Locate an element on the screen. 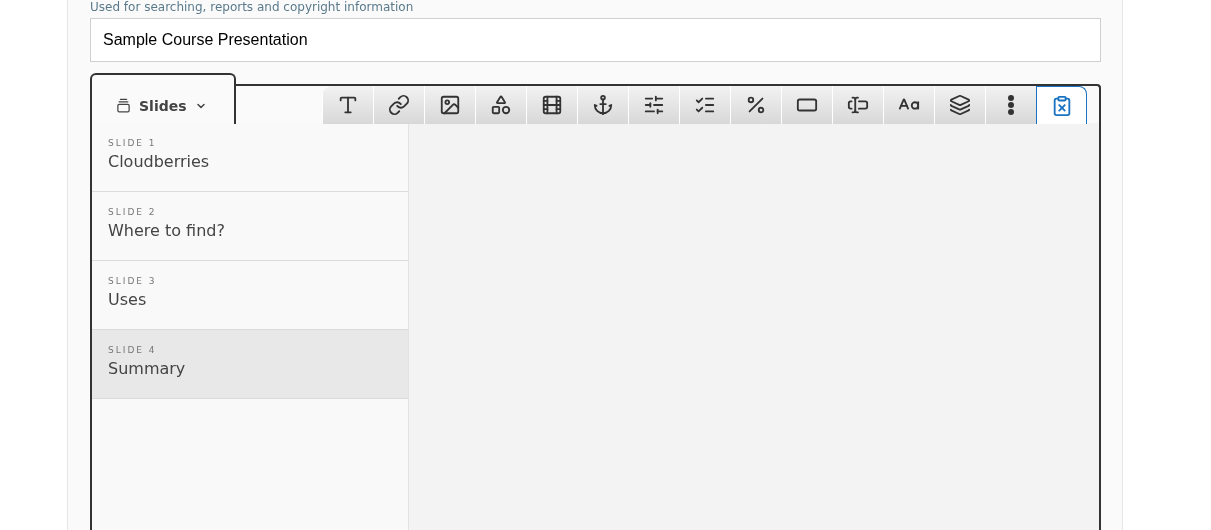  shapes-icon is located at coordinates (501, 105).